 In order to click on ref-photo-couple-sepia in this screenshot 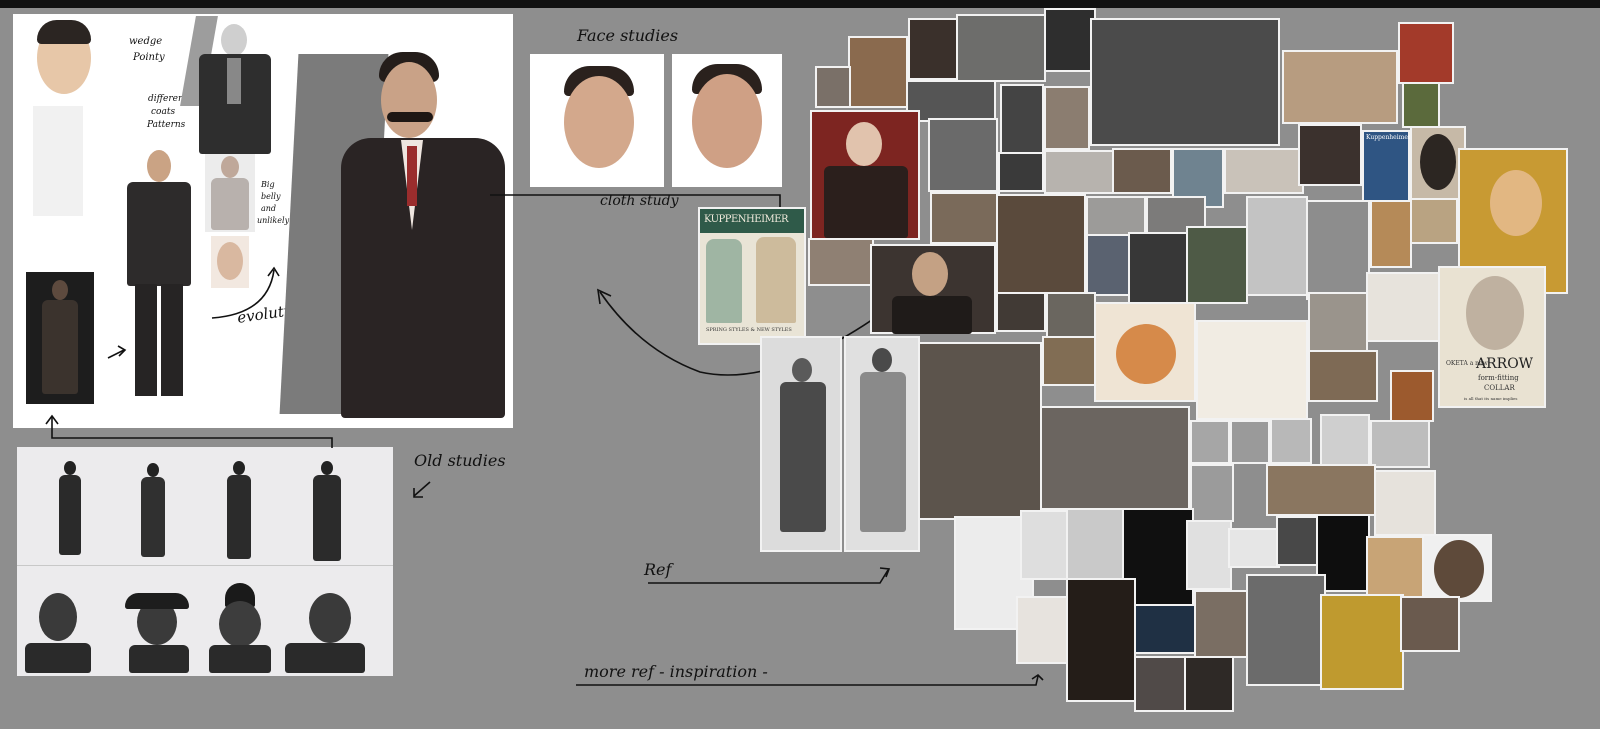, I will do `click(980, 431)`.